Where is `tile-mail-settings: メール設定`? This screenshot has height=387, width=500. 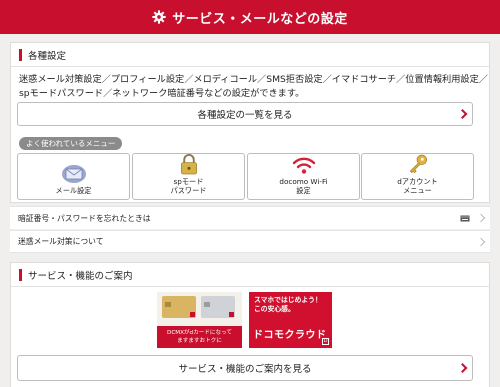
tile-mail-settings: メール設定 is located at coordinates (73, 176).